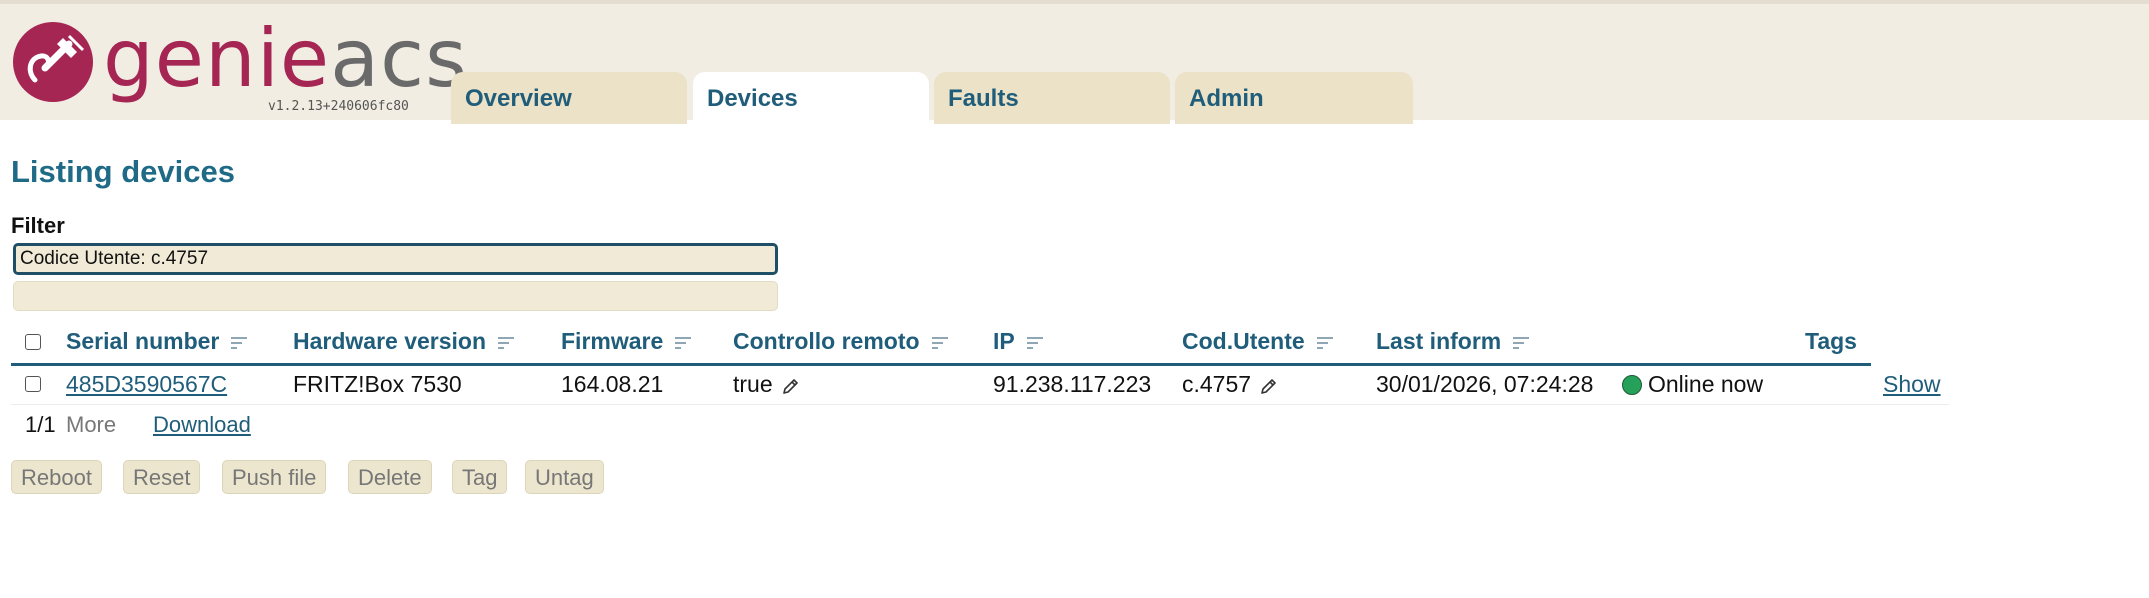  Describe the element at coordinates (767, 384) in the screenshot. I see `controllo-remoto-cell: true` at that location.